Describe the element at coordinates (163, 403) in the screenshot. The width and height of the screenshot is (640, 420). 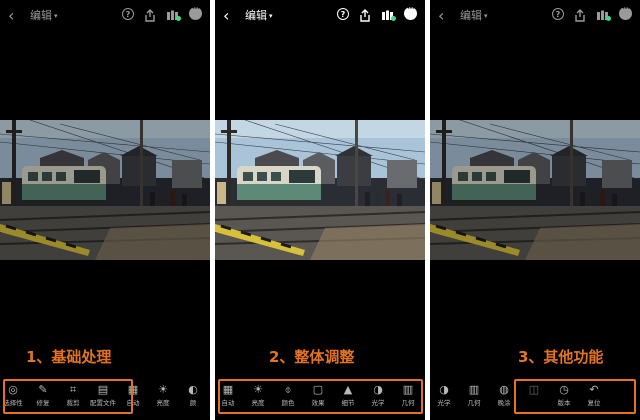
I see `tool-label: 亮度` at that location.